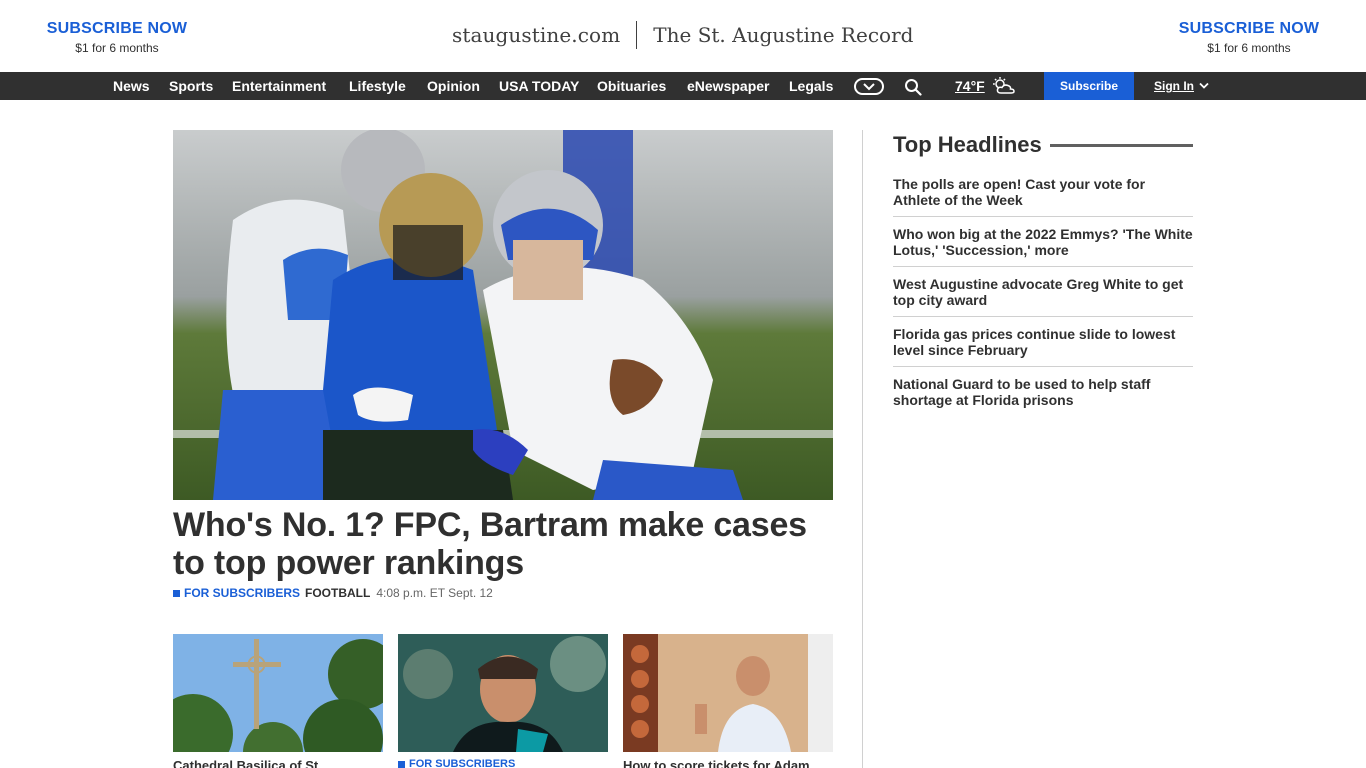 The image size is (1366, 768). I want to click on subscribe-now-link-right: SUBSCRIBE NOW $1 for 6 months, so click(1249, 37).